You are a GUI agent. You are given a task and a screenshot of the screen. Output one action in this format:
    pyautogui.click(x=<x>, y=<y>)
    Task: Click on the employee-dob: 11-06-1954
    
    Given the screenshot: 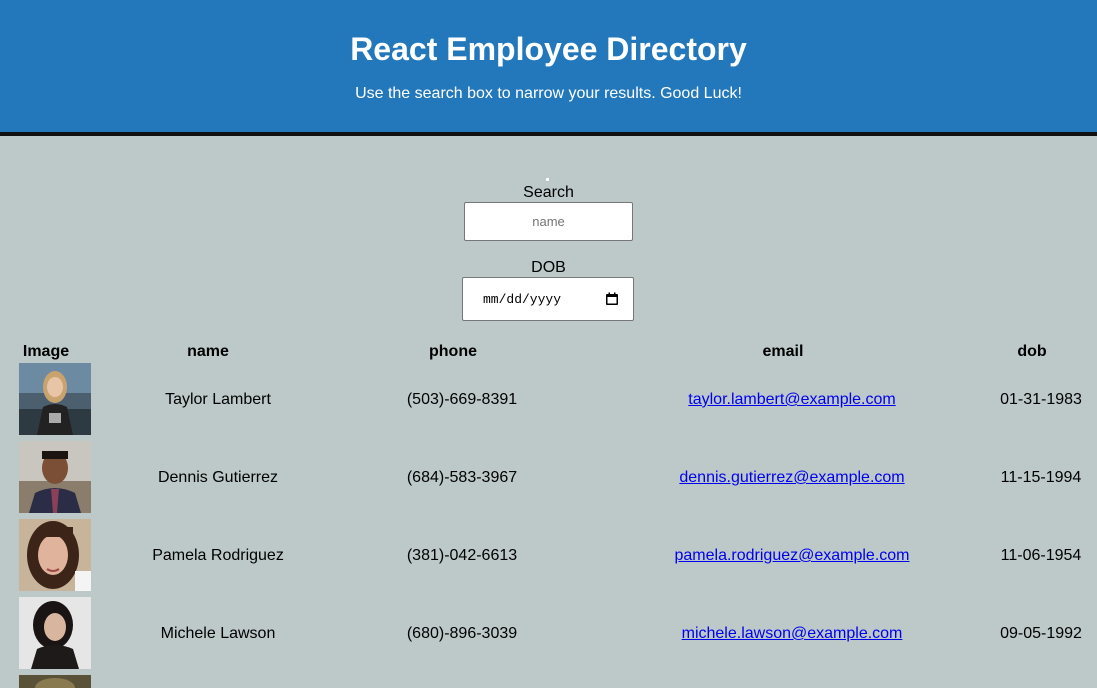 What is the action you would take?
    pyautogui.click(x=1041, y=555)
    